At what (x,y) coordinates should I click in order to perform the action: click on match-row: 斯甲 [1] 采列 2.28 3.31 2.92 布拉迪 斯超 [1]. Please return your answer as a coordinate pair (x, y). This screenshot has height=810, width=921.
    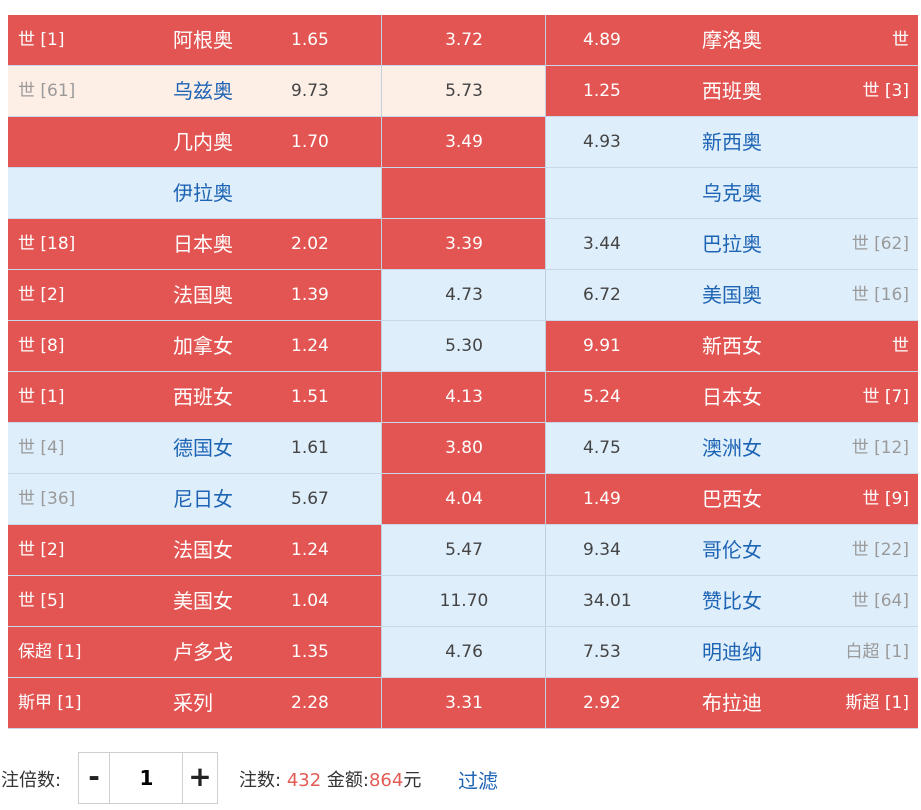
    Looking at the image, I should click on (460, 703).